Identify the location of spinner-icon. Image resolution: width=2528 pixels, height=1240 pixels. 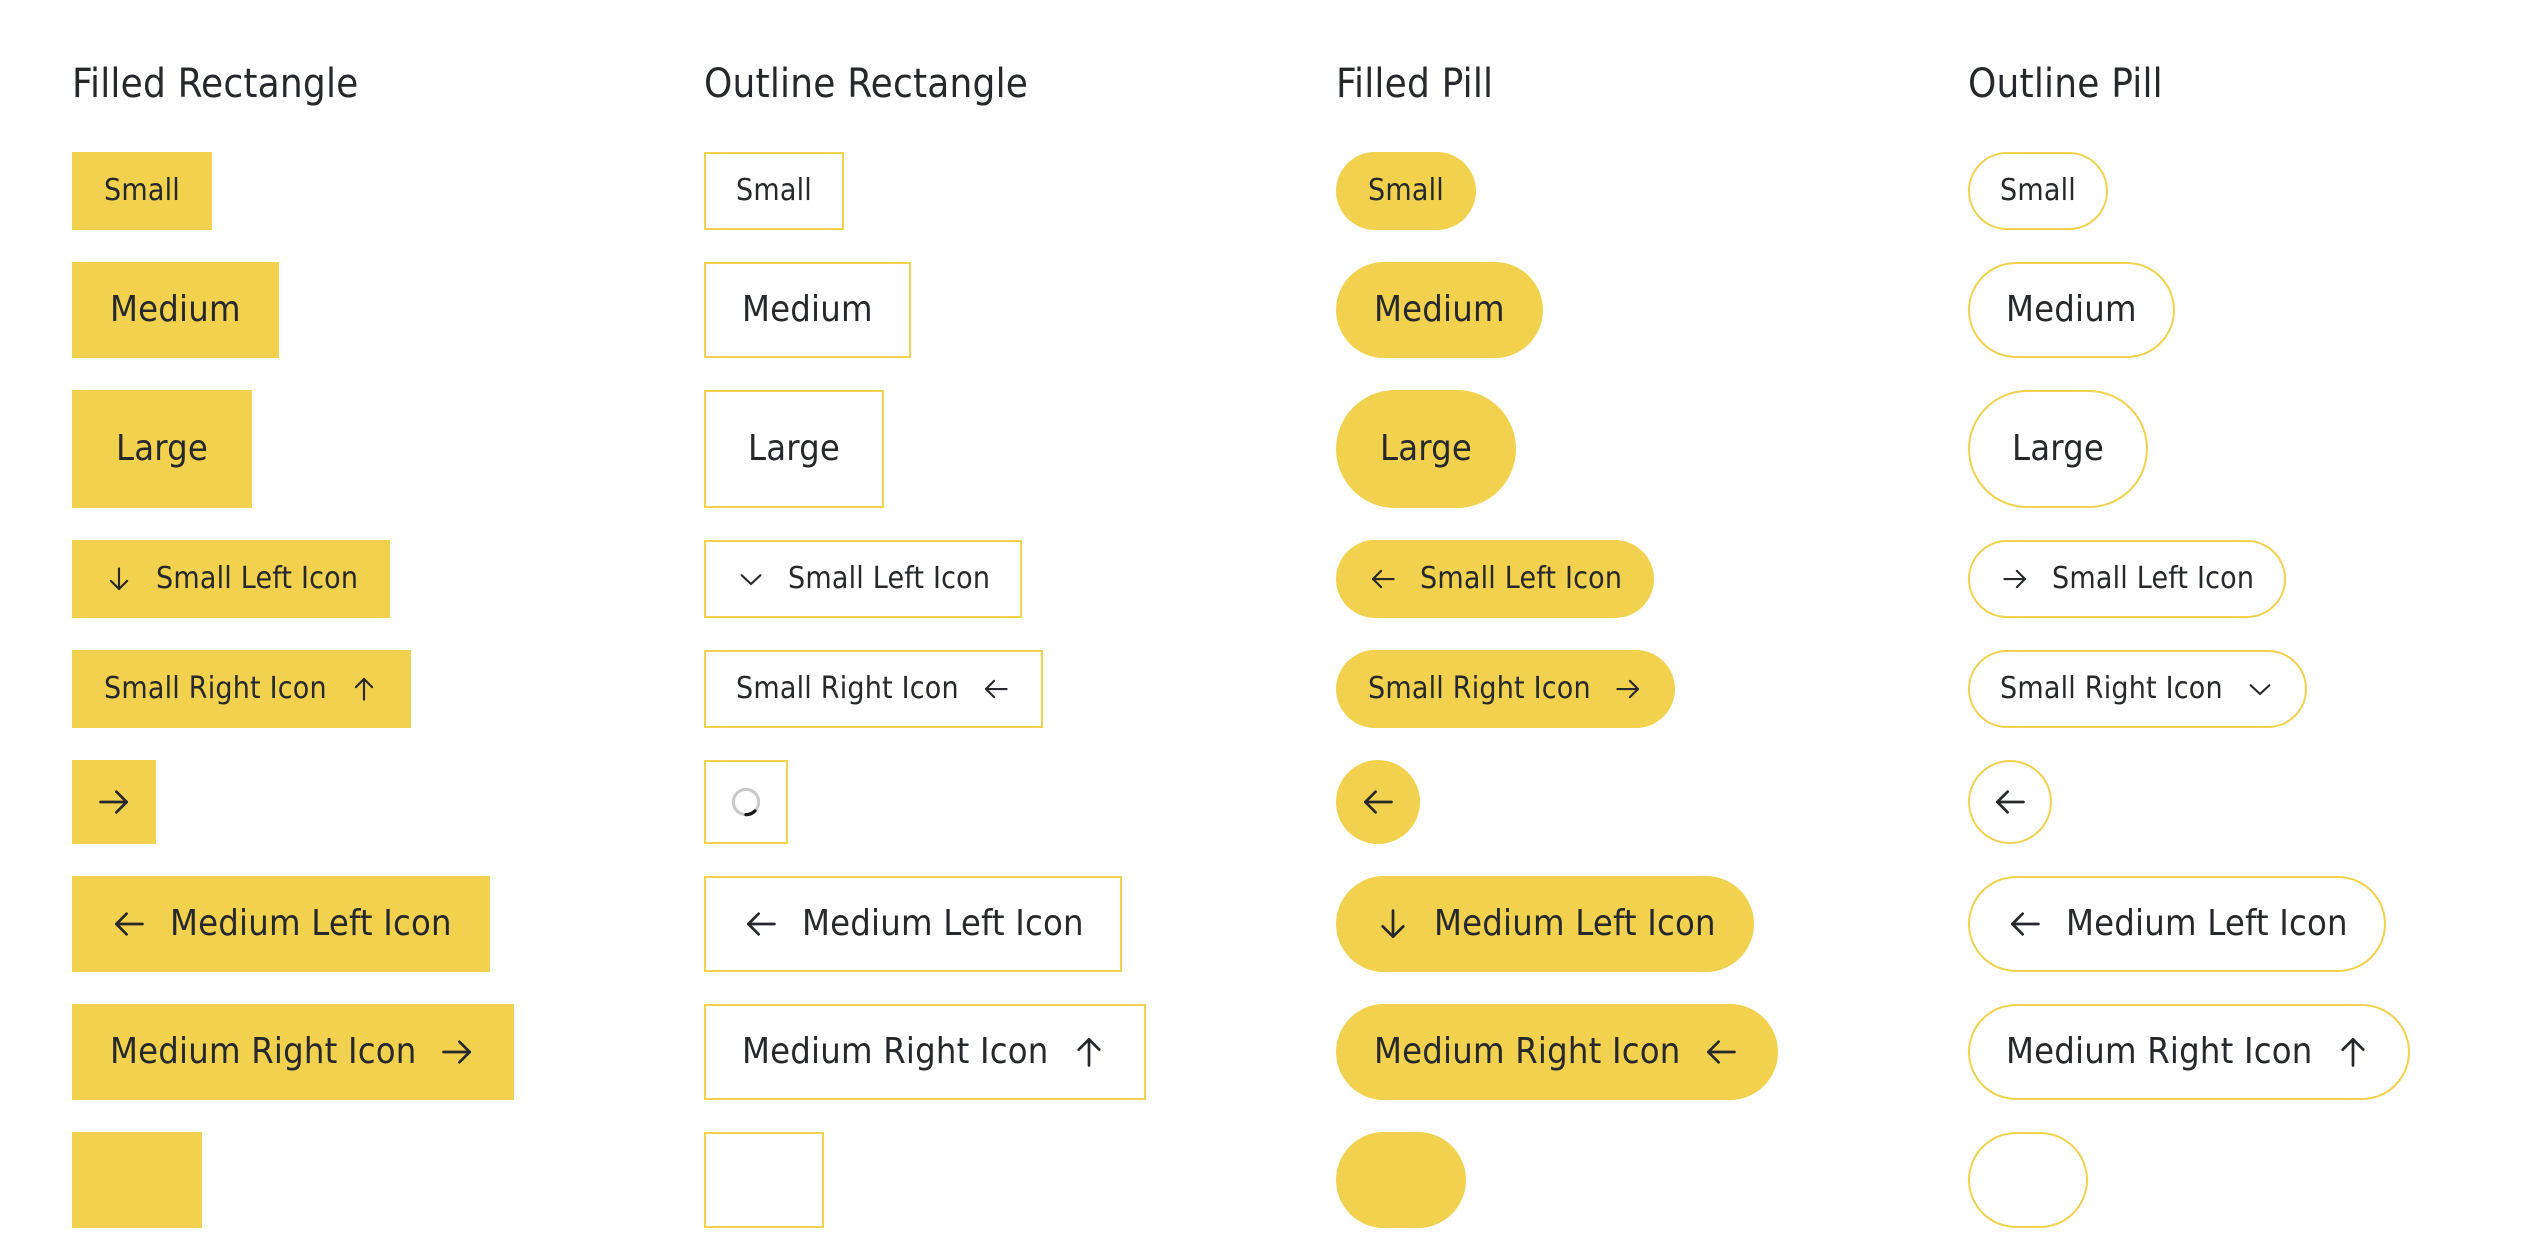
(746, 802).